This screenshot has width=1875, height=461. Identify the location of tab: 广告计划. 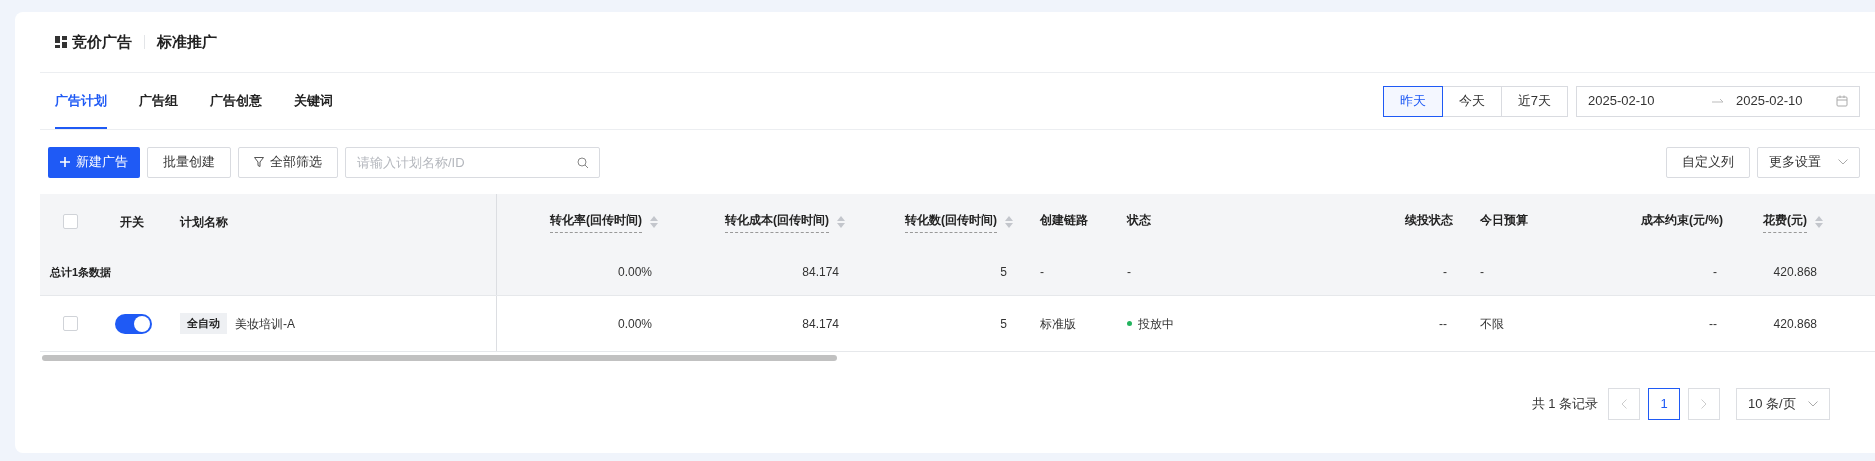
(81, 101).